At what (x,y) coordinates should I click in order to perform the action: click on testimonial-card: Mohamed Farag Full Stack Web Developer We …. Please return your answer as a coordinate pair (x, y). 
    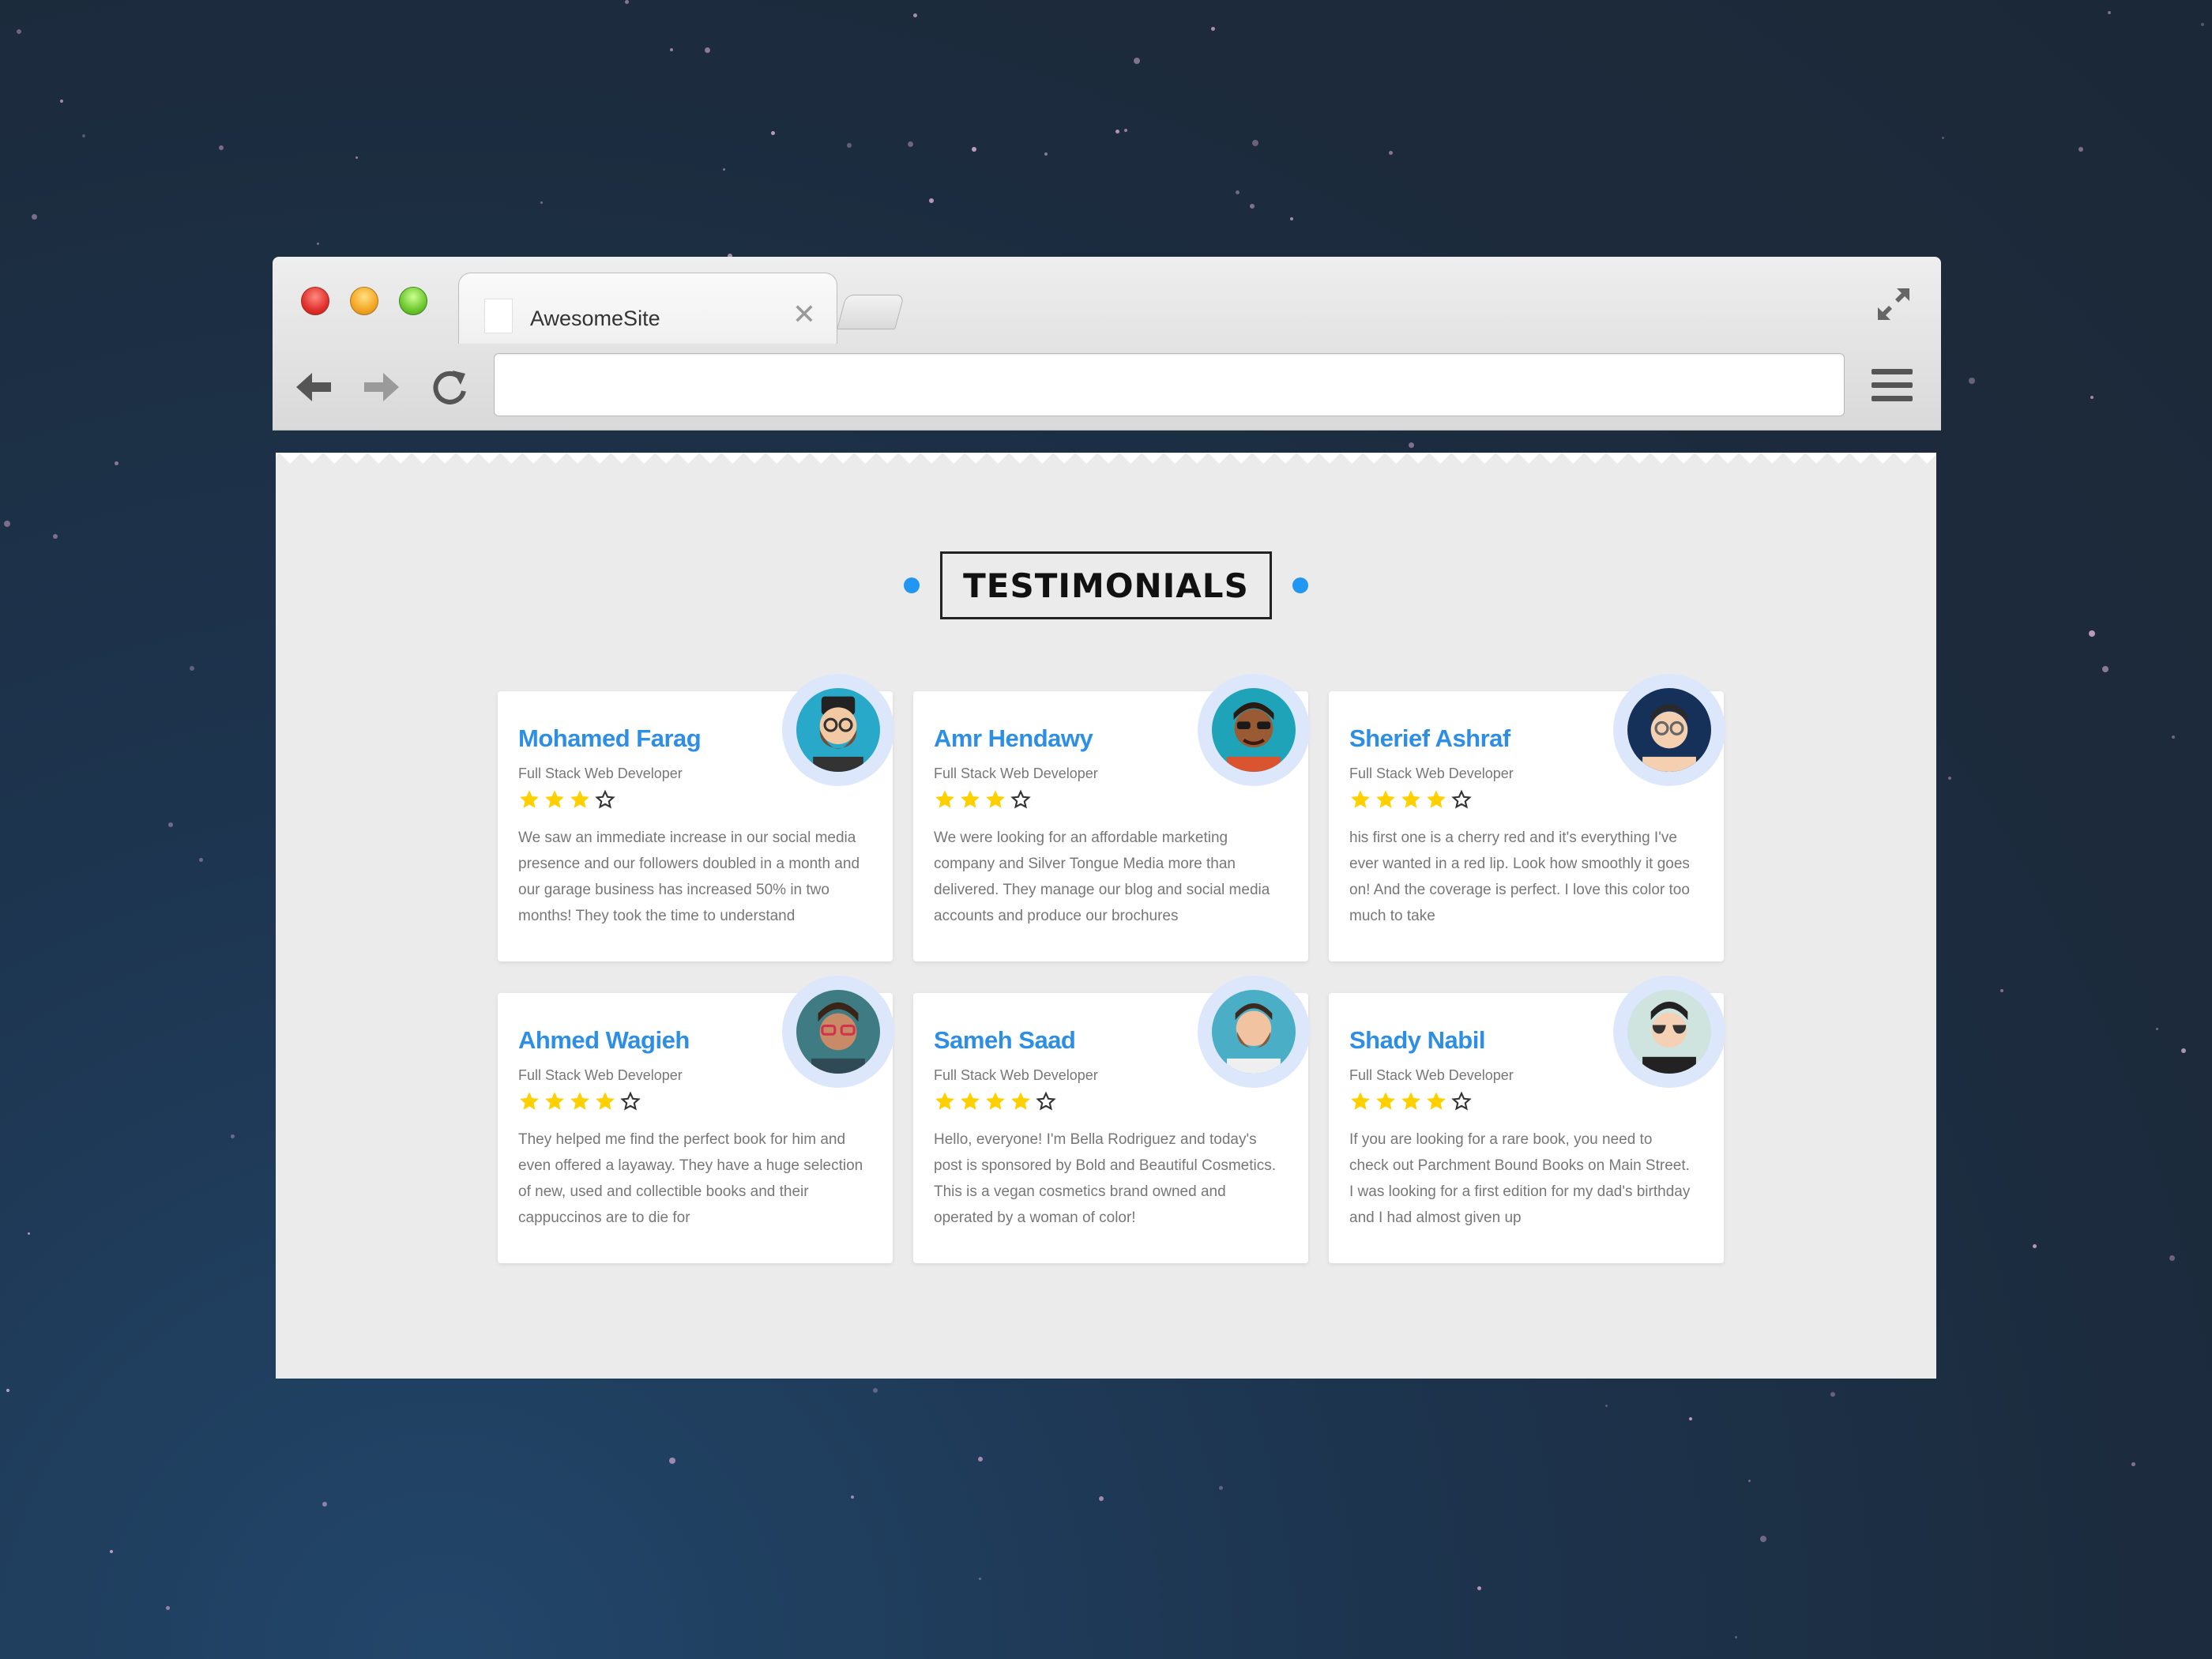
    Looking at the image, I should click on (696, 818).